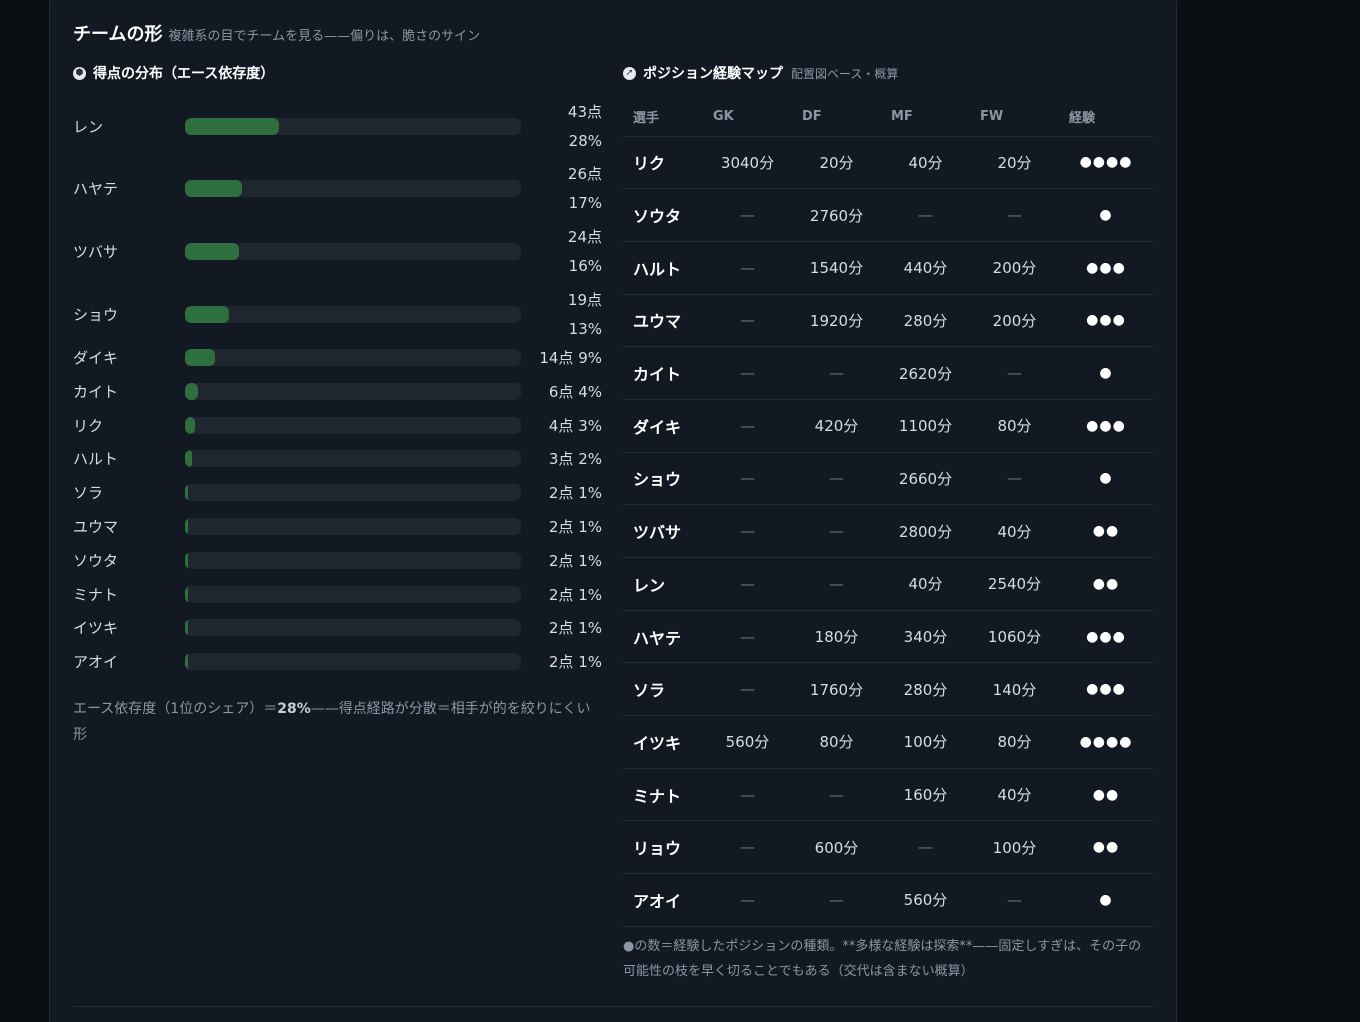 This screenshot has width=1360, height=1022. What do you see at coordinates (570, 357) in the screenshot?
I see `score-value: 14点 9%` at bounding box center [570, 357].